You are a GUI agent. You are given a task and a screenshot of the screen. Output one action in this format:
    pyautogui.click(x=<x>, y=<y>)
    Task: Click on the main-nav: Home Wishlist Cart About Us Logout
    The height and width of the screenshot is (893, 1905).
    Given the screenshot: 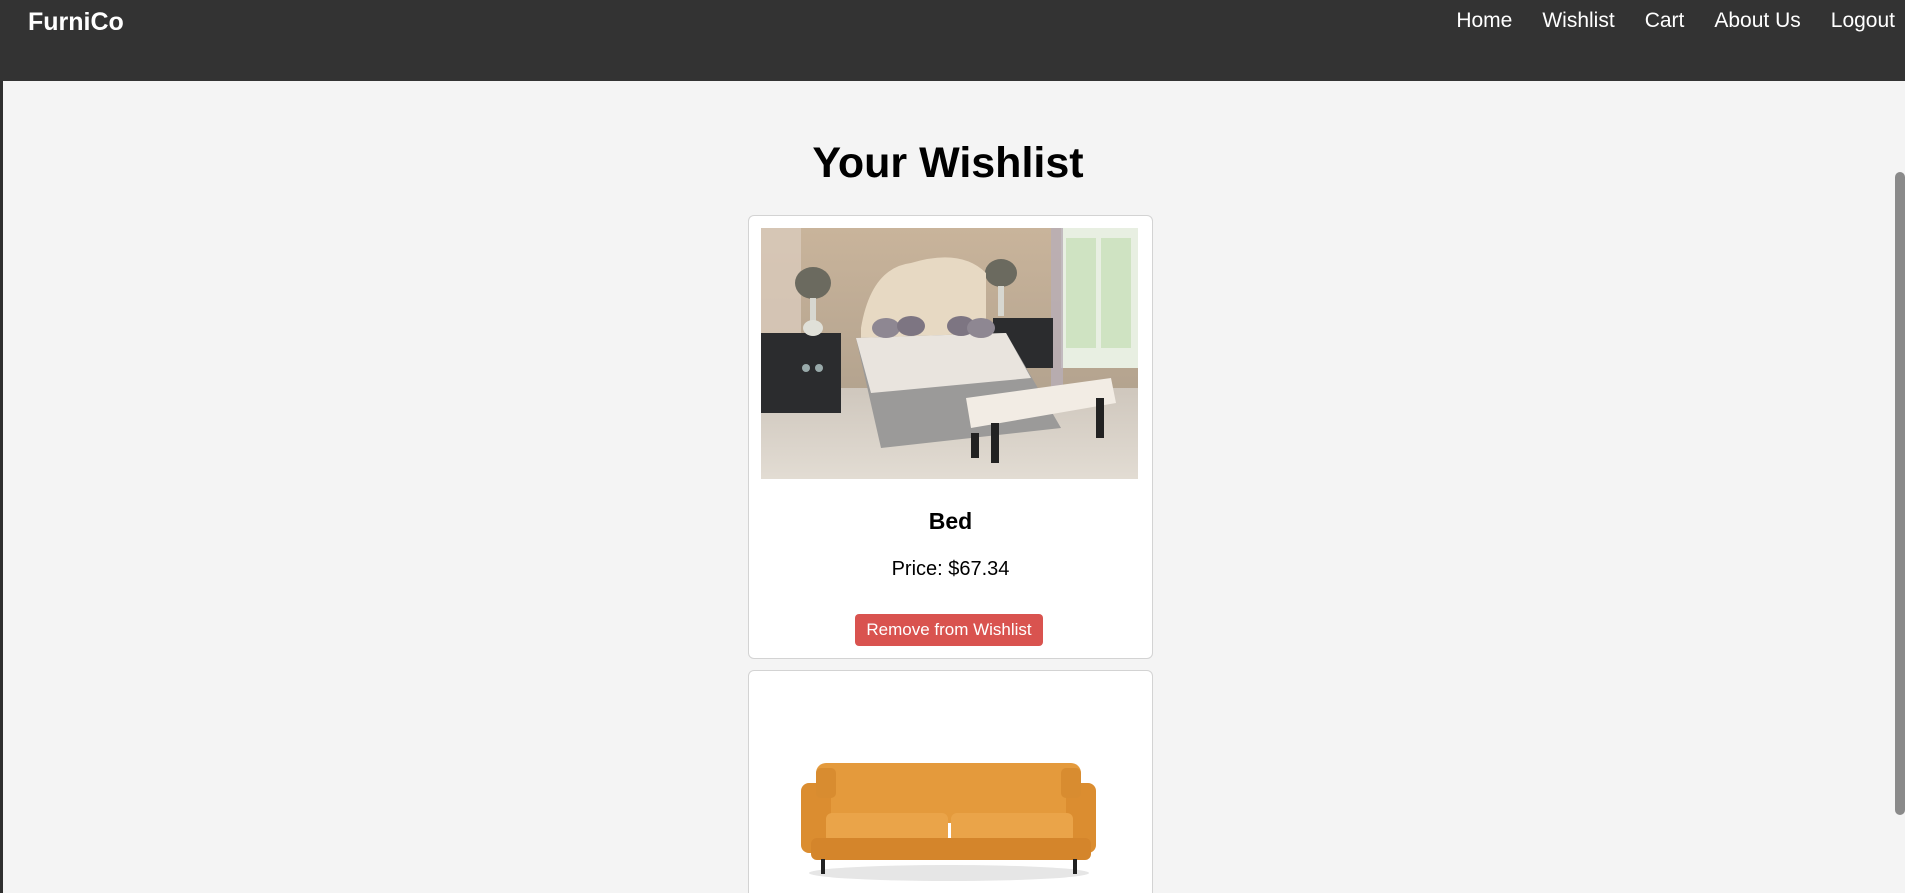 What is the action you would take?
    pyautogui.click(x=1660, y=21)
    